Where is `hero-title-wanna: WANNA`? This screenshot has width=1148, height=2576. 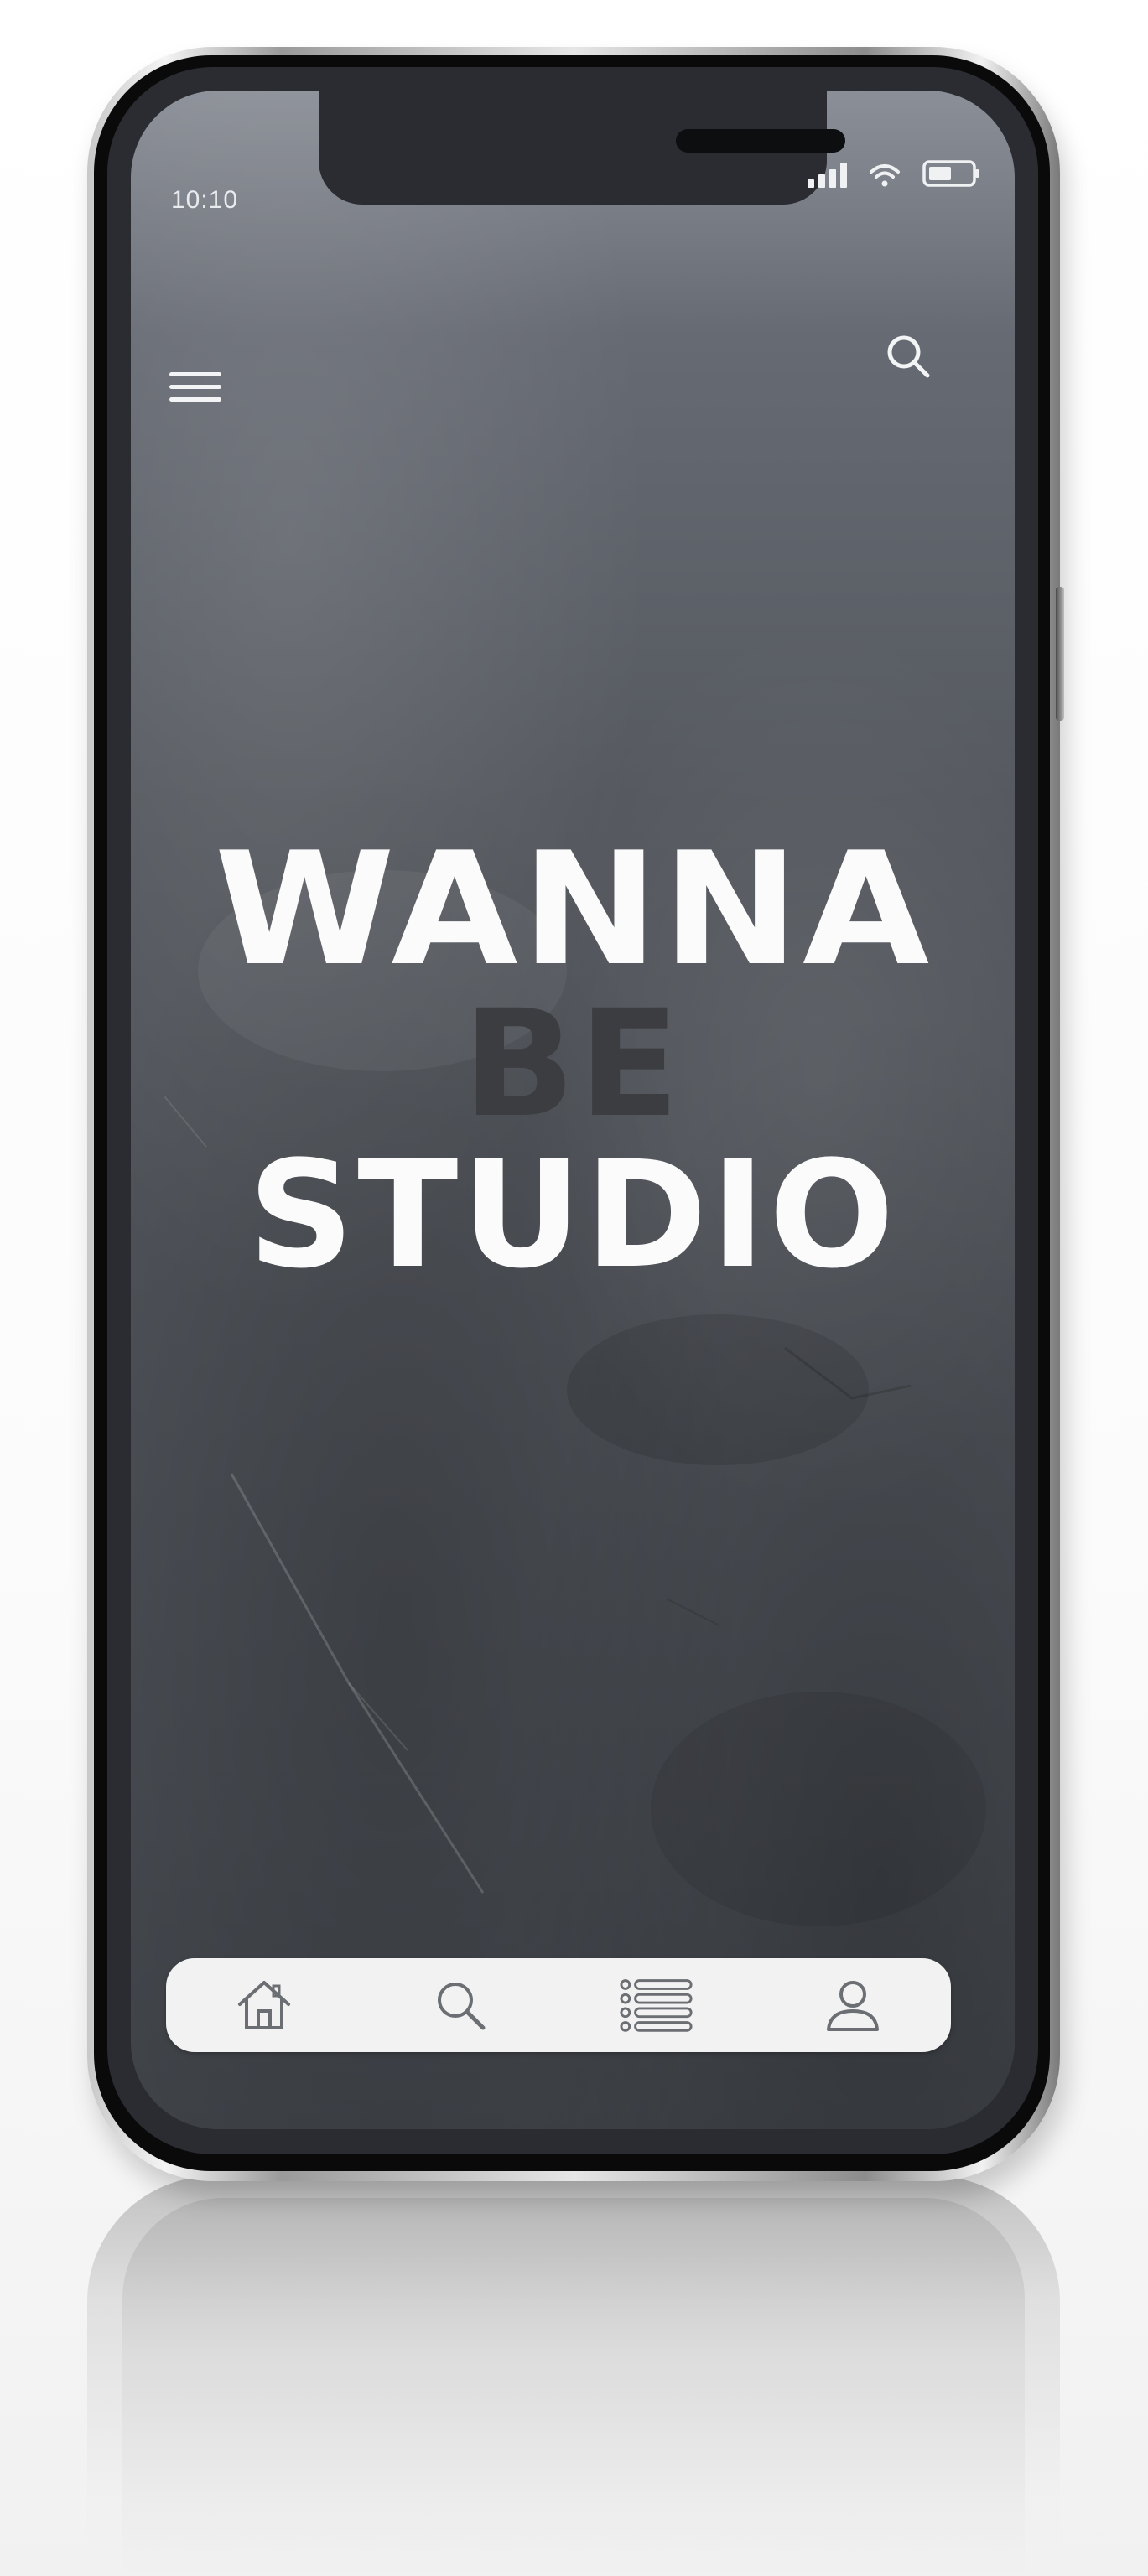
hero-title-wanna: WANNA is located at coordinates (573, 909).